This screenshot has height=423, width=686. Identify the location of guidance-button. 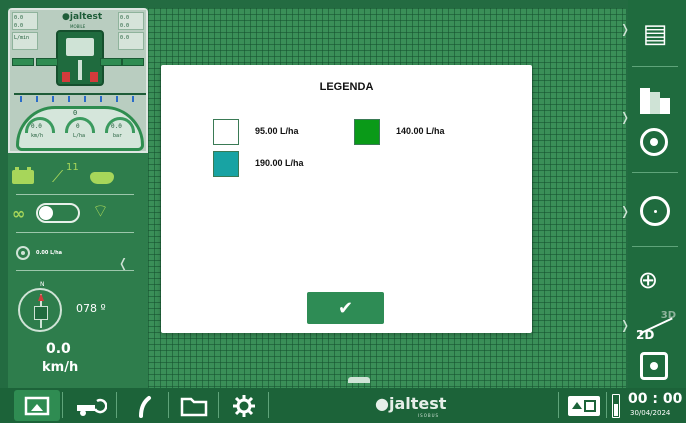
(144, 405).